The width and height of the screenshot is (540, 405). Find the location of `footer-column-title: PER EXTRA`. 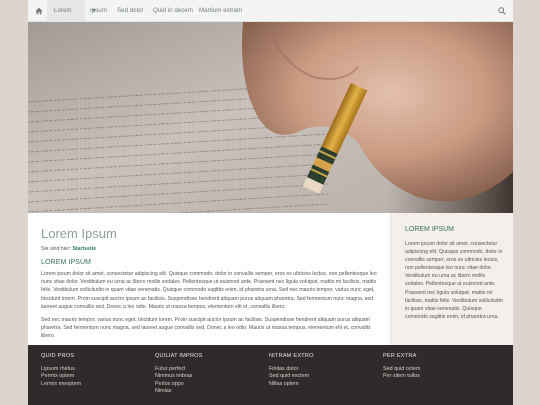

footer-column-title: PER EXTRA is located at coordinates (400, 356).